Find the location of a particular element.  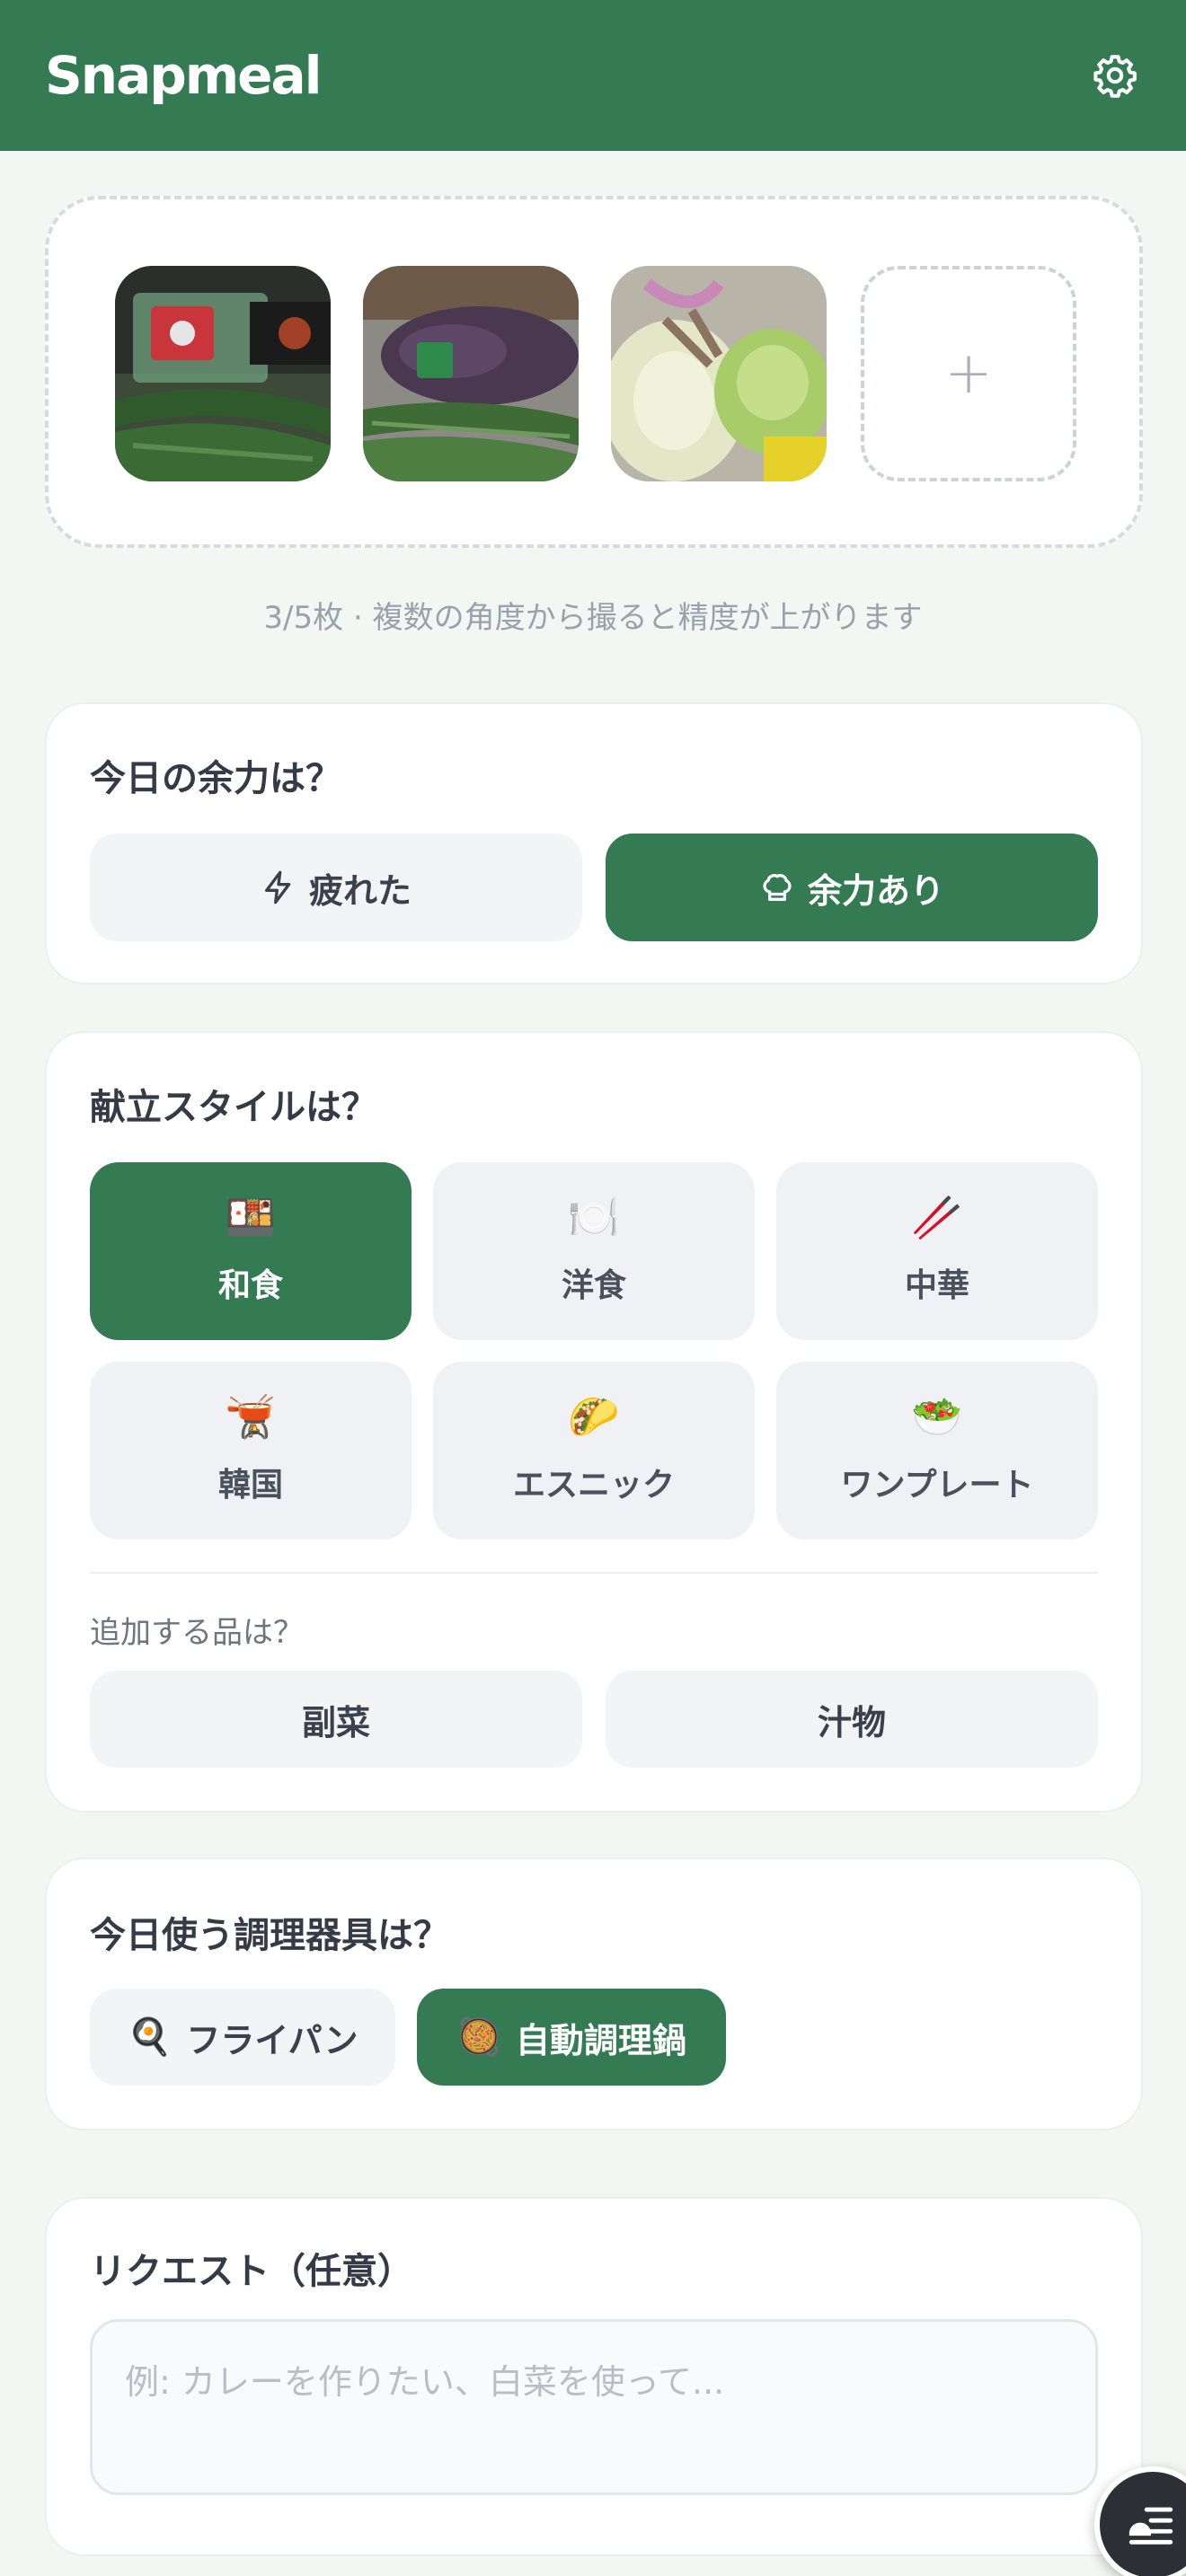

energy-title: 今日の余力は？ is located at coordinates (215, 778).